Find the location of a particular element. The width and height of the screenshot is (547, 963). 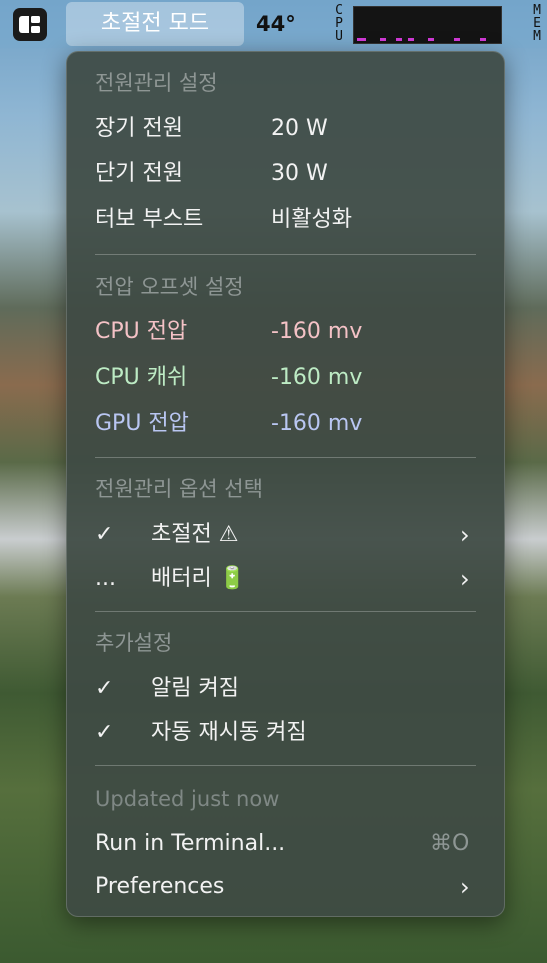

cpu-label: CPU is located at coordinates (339, 23).